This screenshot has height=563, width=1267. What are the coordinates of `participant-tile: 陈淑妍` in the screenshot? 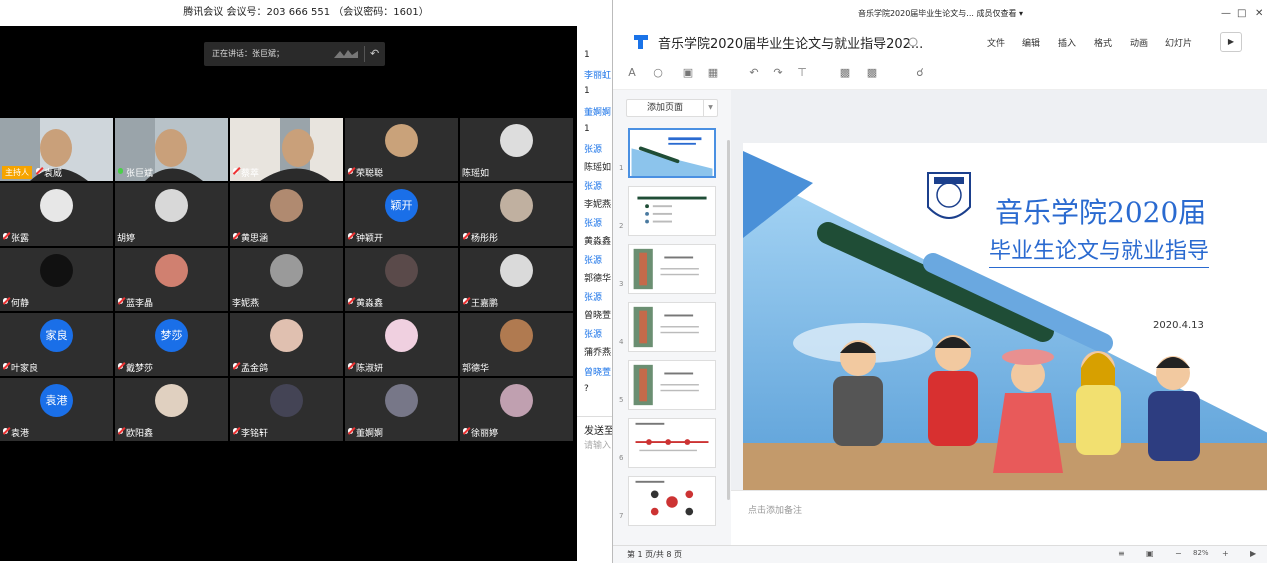 It's located at (401, 344).